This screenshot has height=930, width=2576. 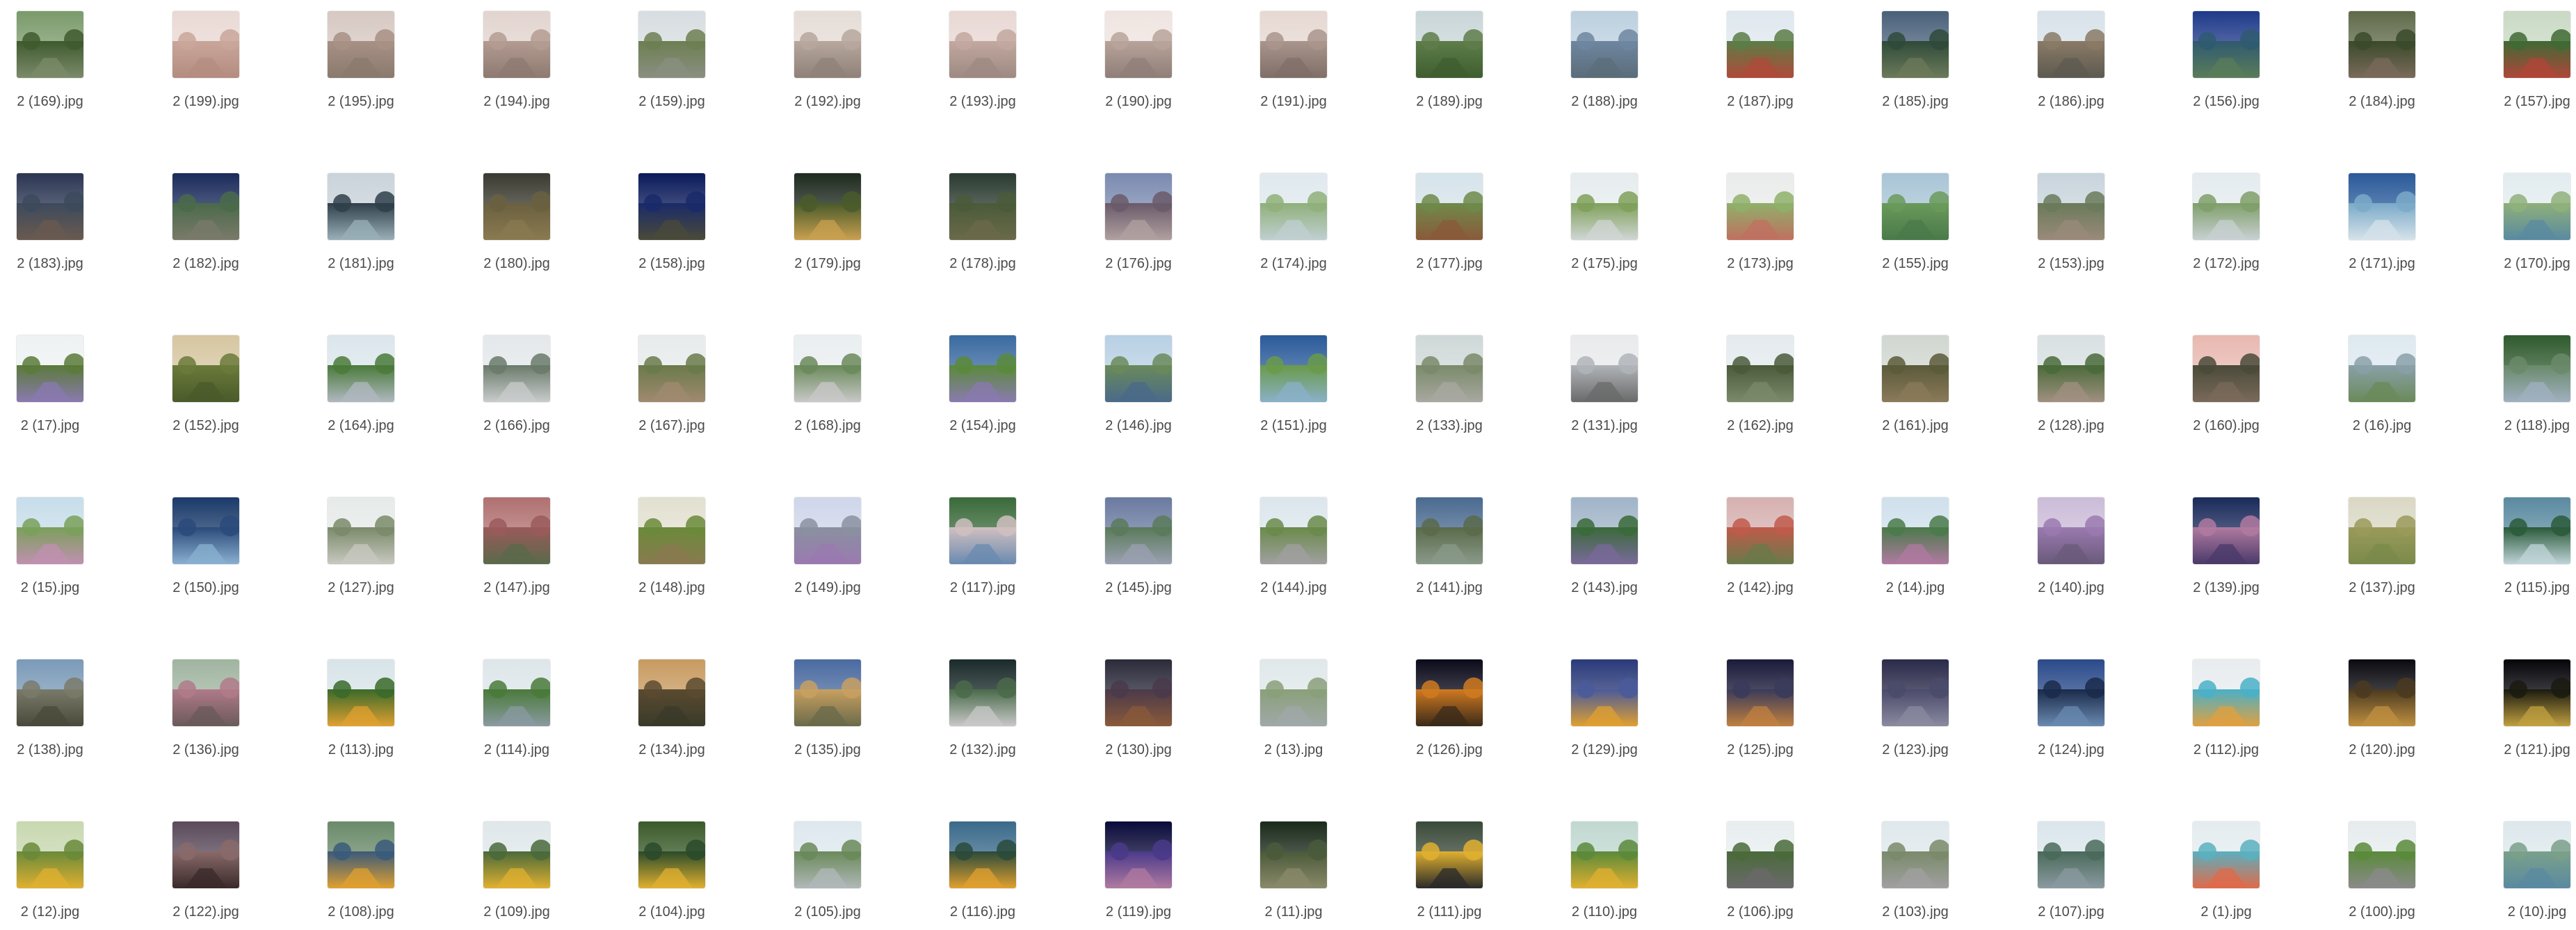 I want to click on file-item: 2 (162).jpg, so click(x=1756, y=380).